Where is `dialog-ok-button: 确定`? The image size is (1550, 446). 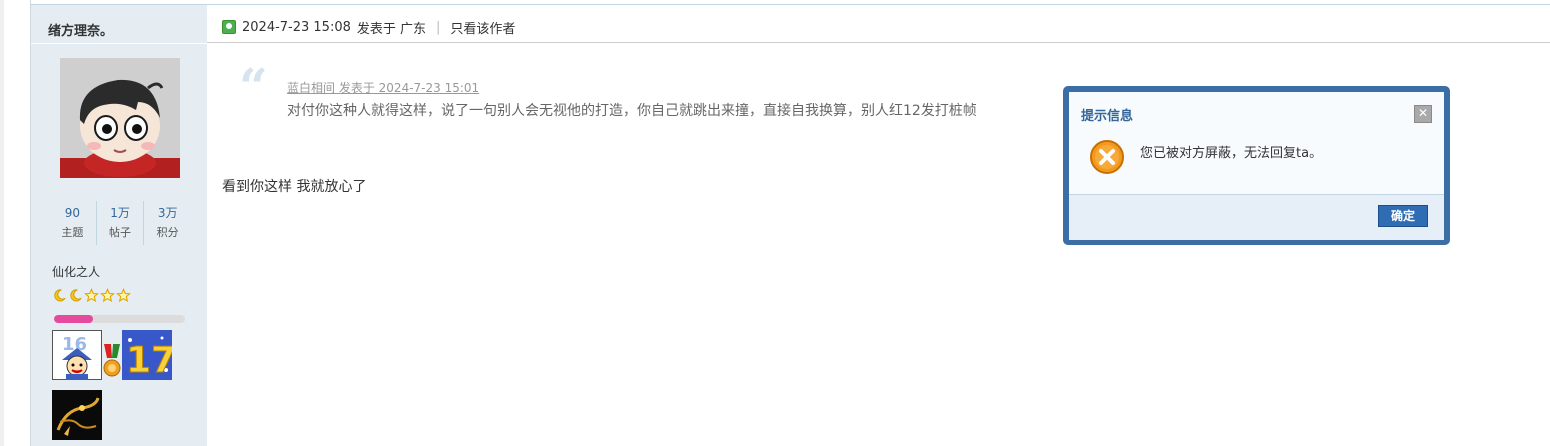
dialog-ok-button: 确定 is located at coordinates (1403, 216).